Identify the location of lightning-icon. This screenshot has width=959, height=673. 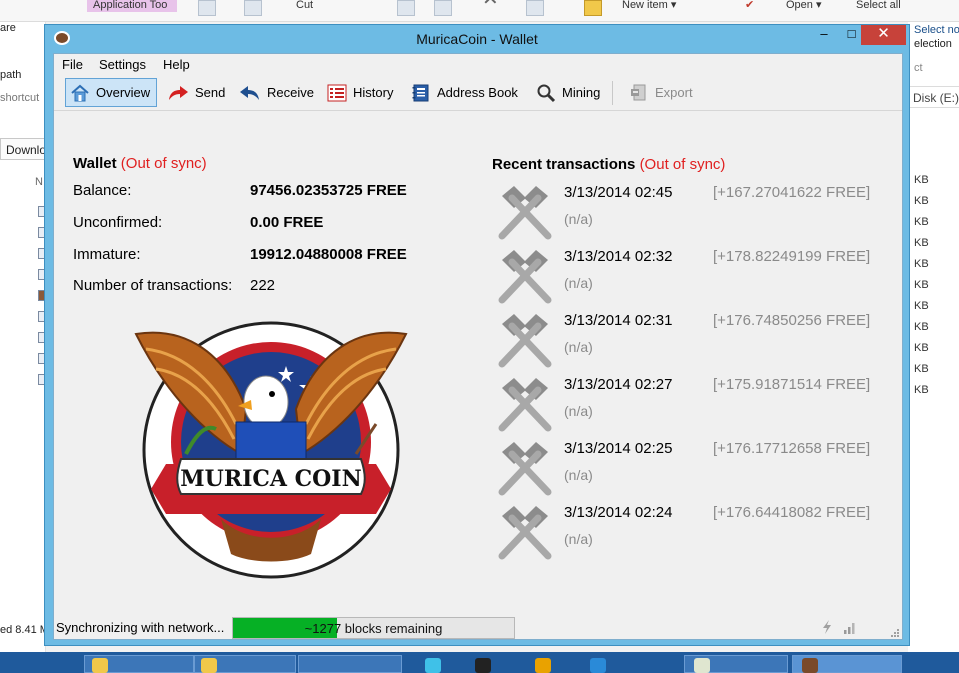
(827, 627).